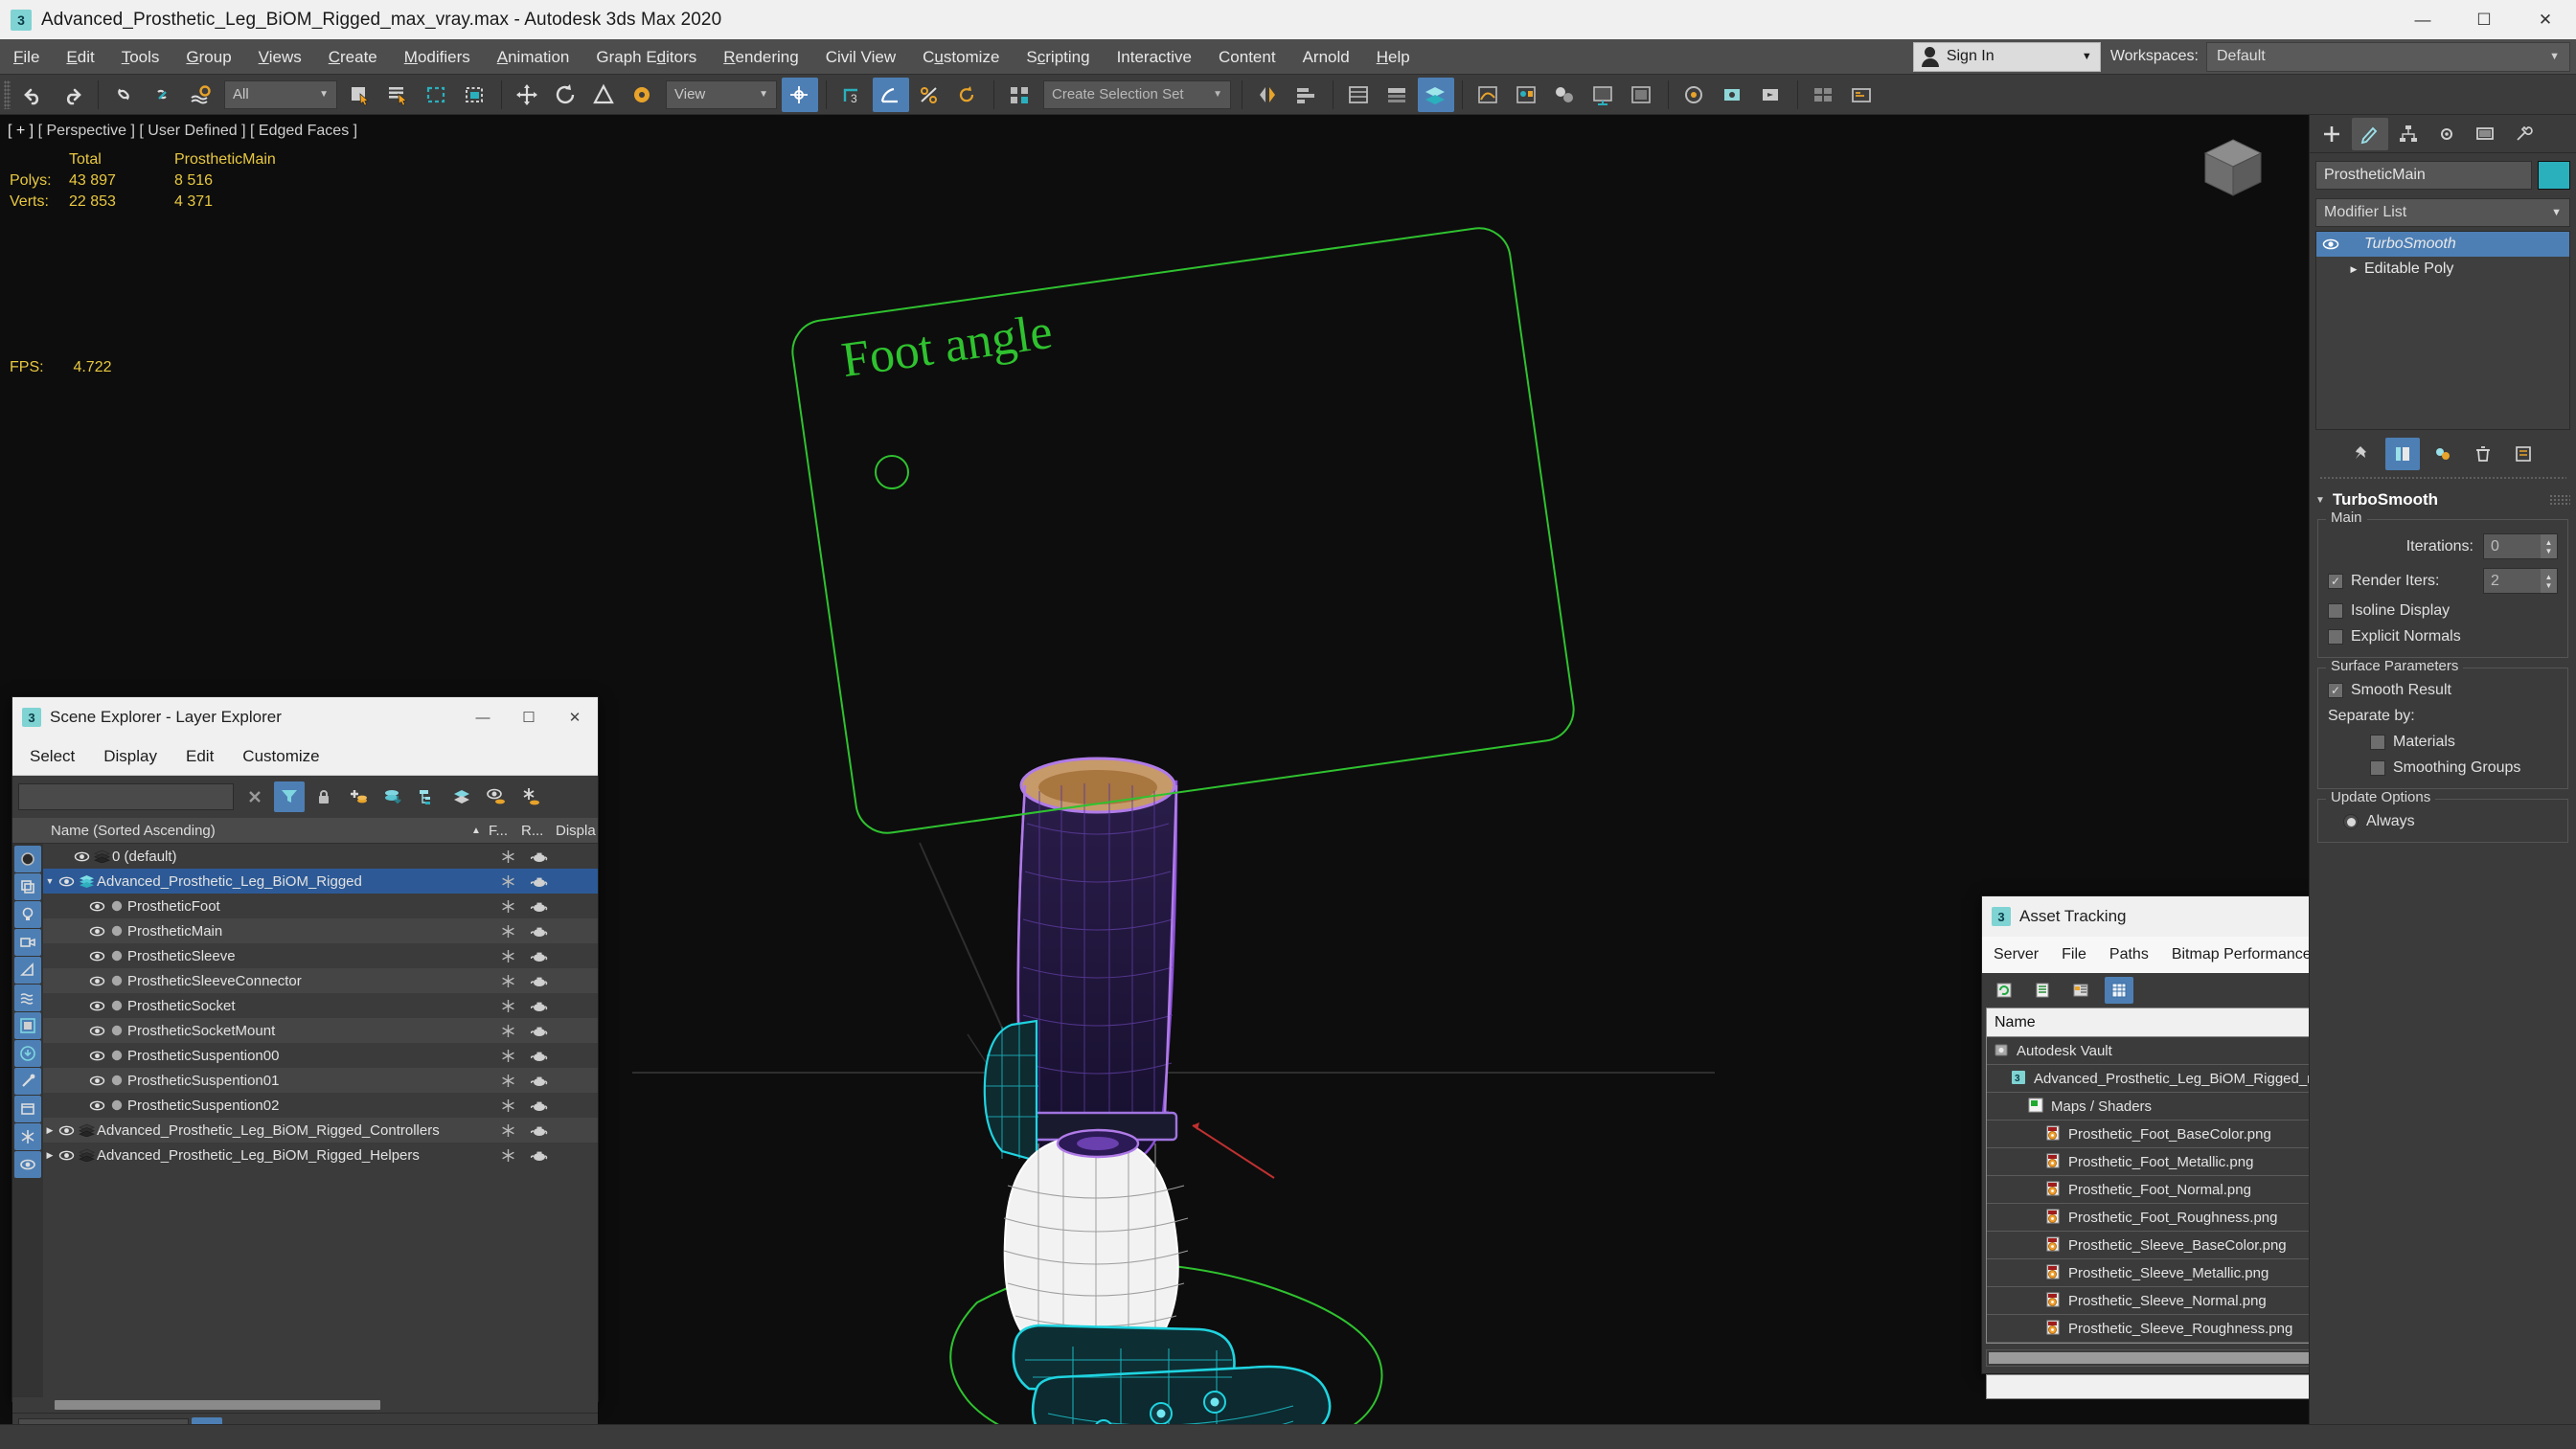 Image resolution: width=2576 pixels, height=1449 pixels. What do you see at coordinates (28, 942) in the screenshot?
I see `filter-cameras-icon` at bounding box center [28, 942].